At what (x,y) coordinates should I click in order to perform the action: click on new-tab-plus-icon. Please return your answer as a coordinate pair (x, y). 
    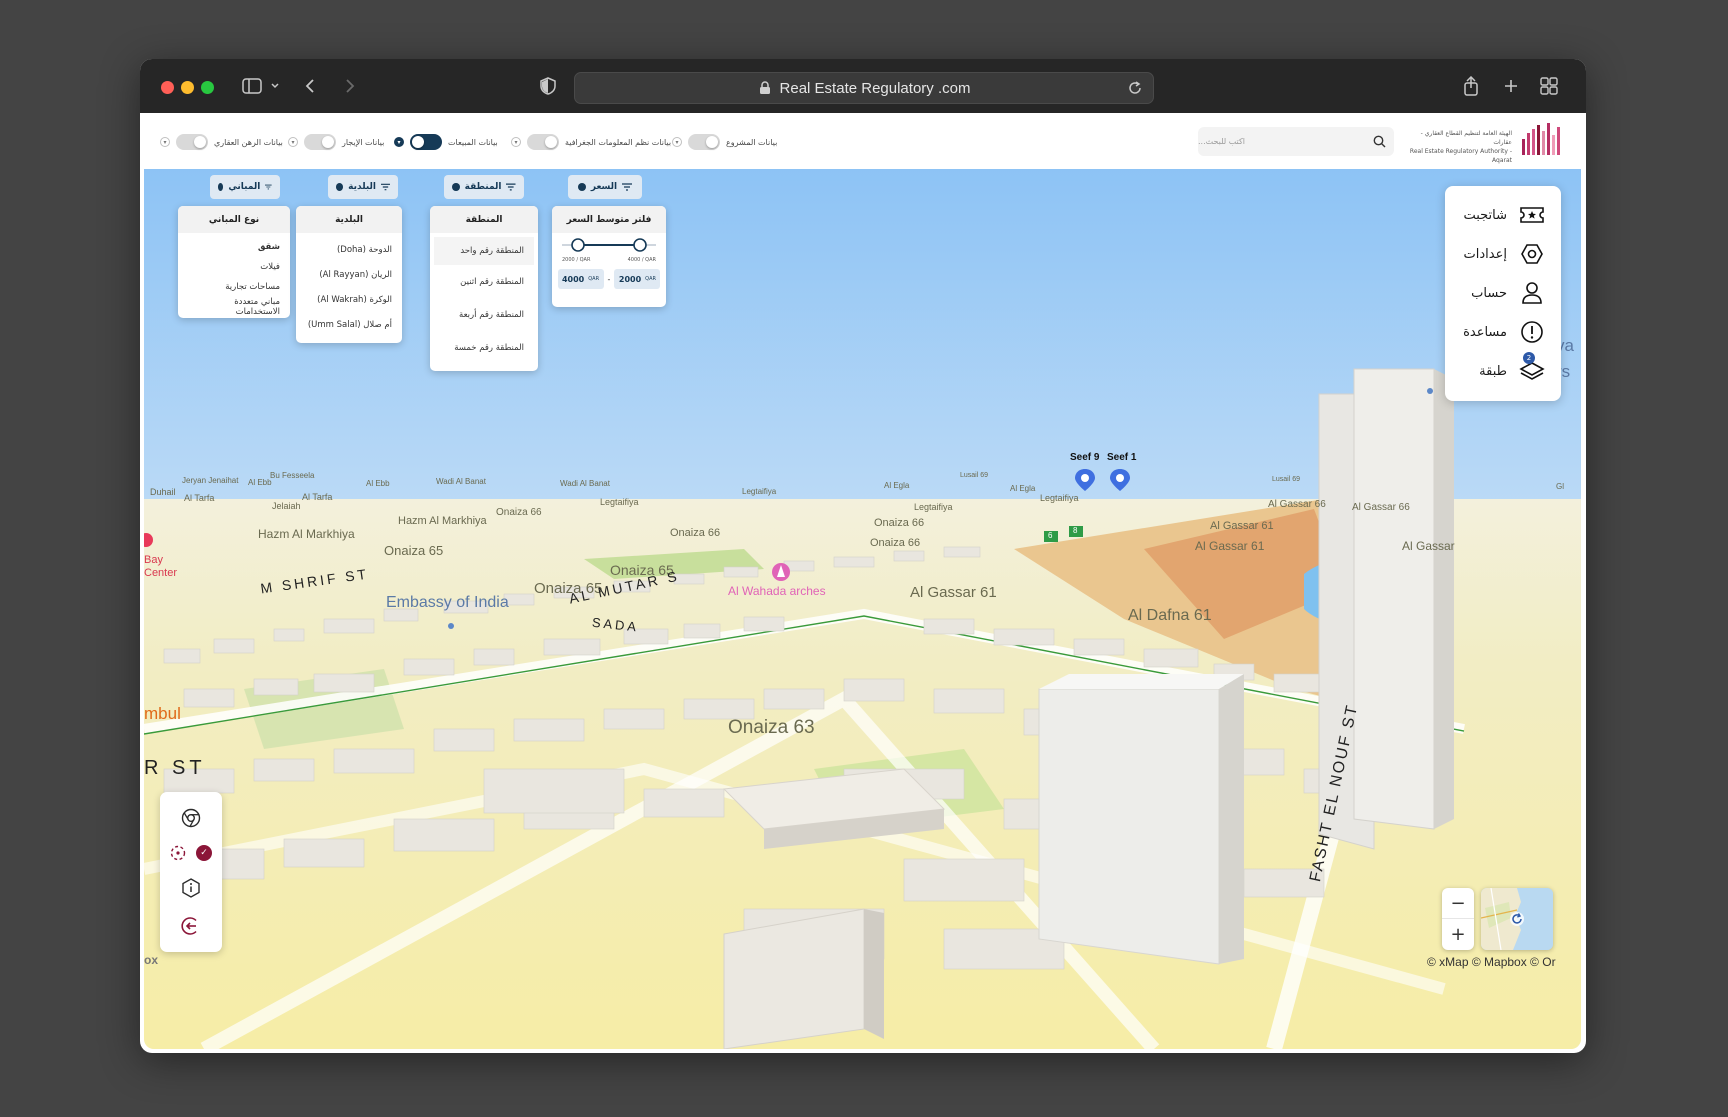
    Looking at the image, I should click on (1511, 86).